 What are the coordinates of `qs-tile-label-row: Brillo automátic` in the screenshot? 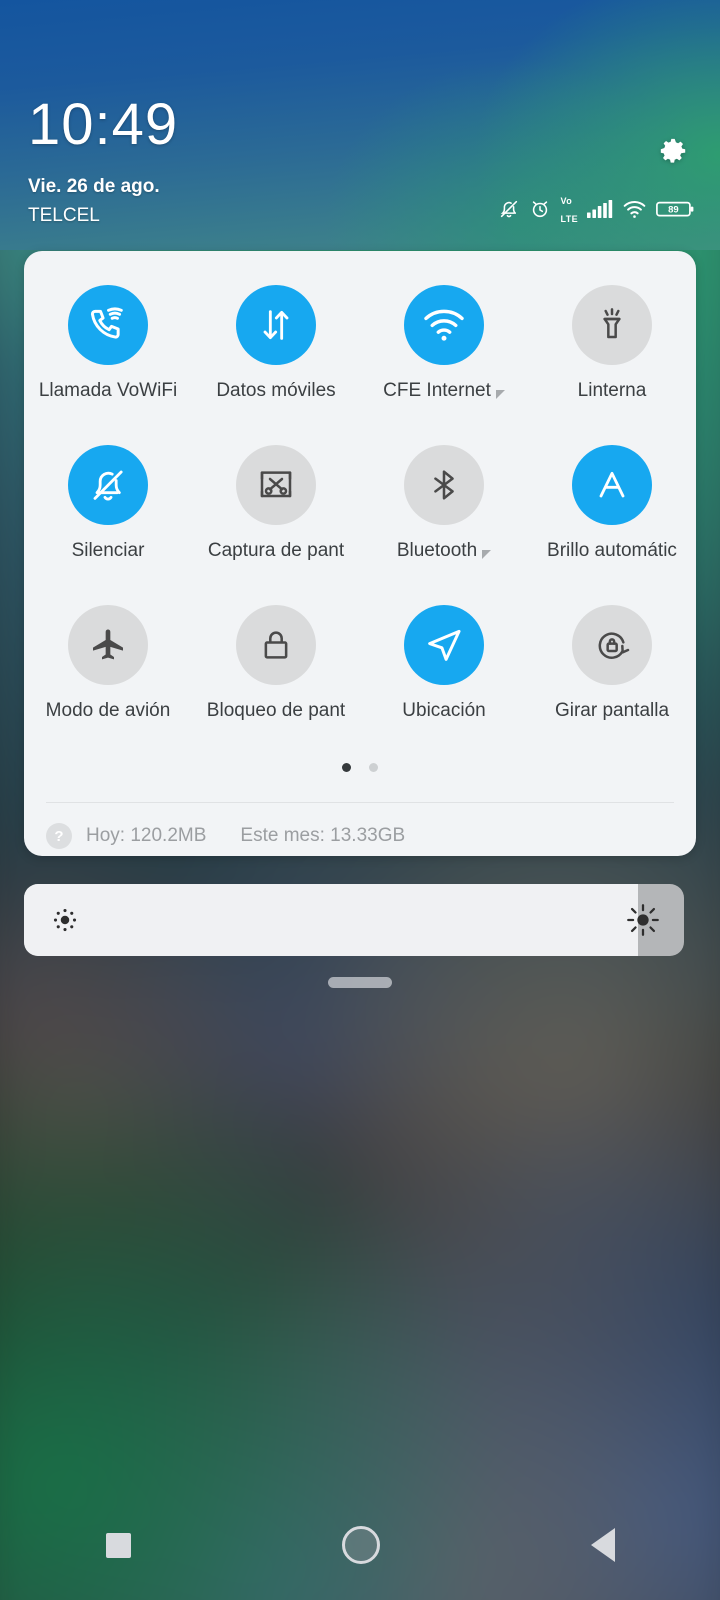 It's located at (612, 551).